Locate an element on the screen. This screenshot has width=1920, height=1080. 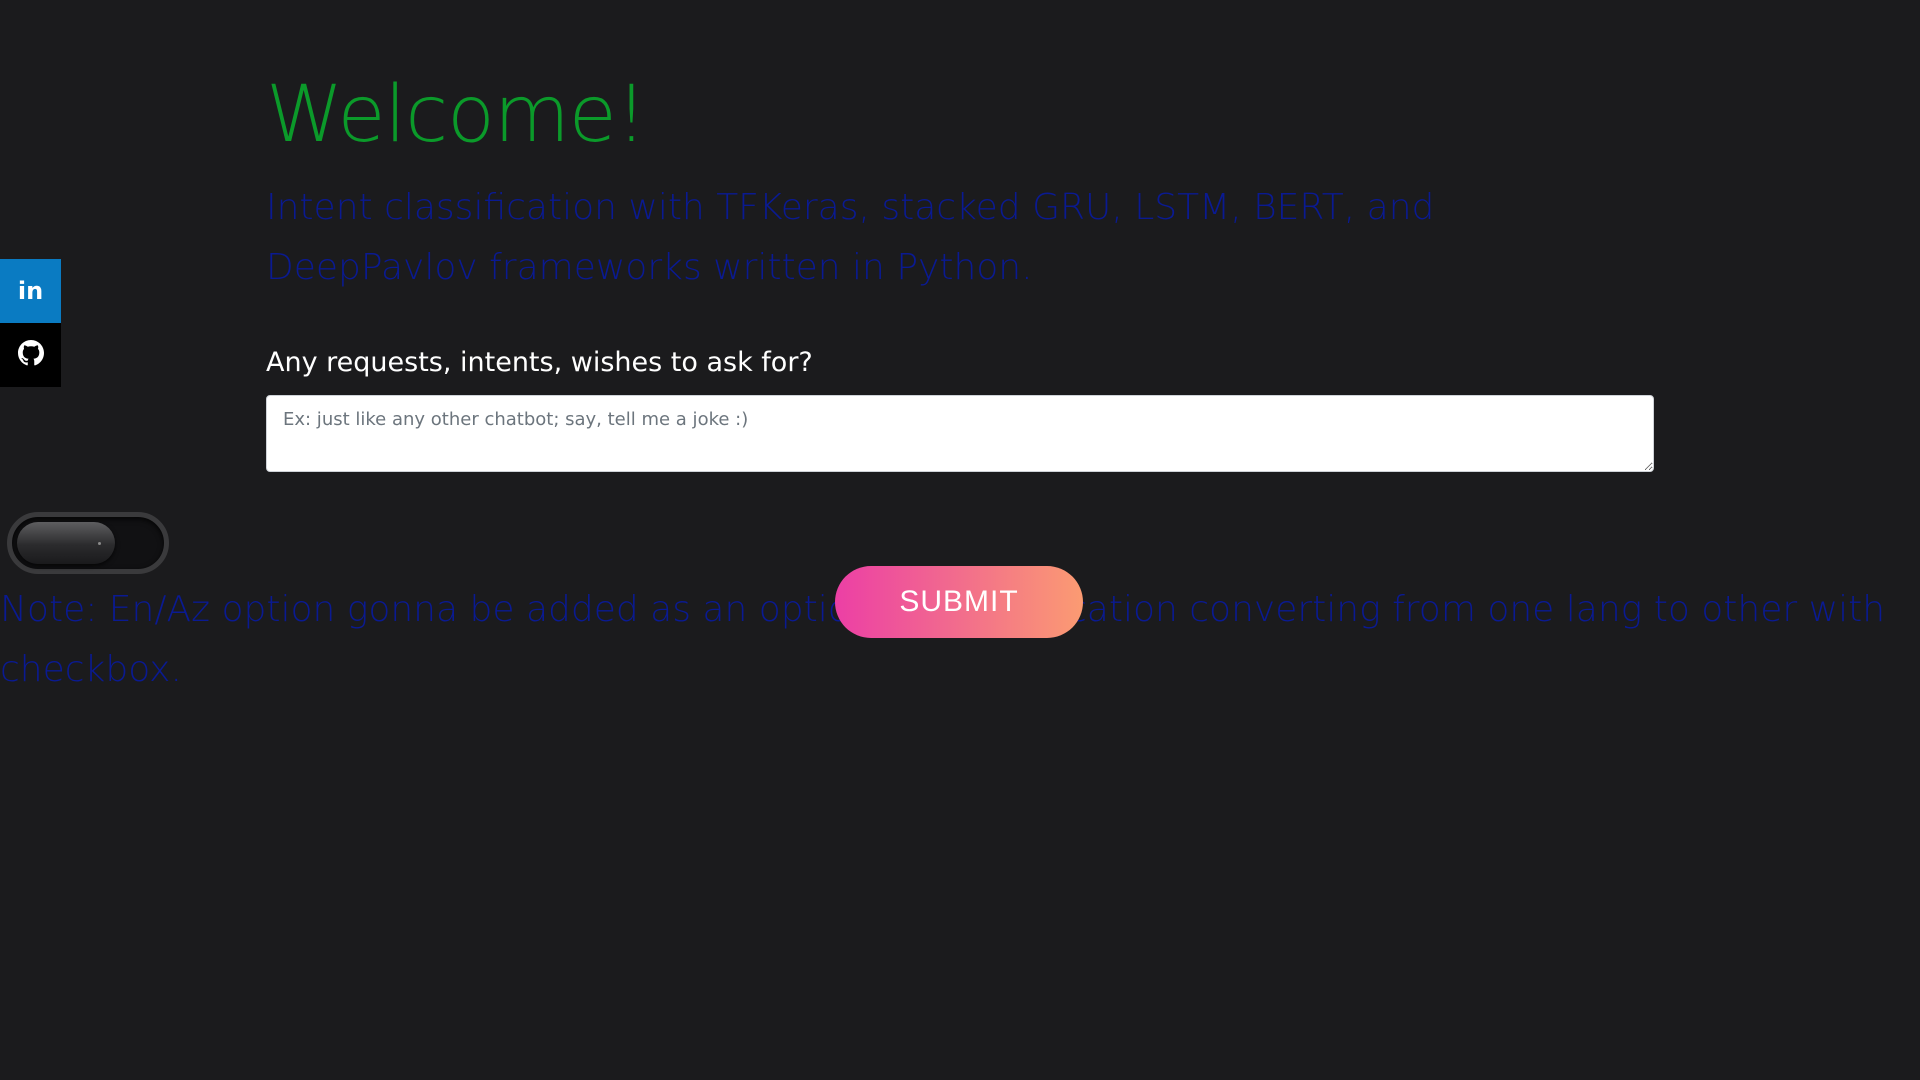
toggle-knob is located at coordinates (66, 543).